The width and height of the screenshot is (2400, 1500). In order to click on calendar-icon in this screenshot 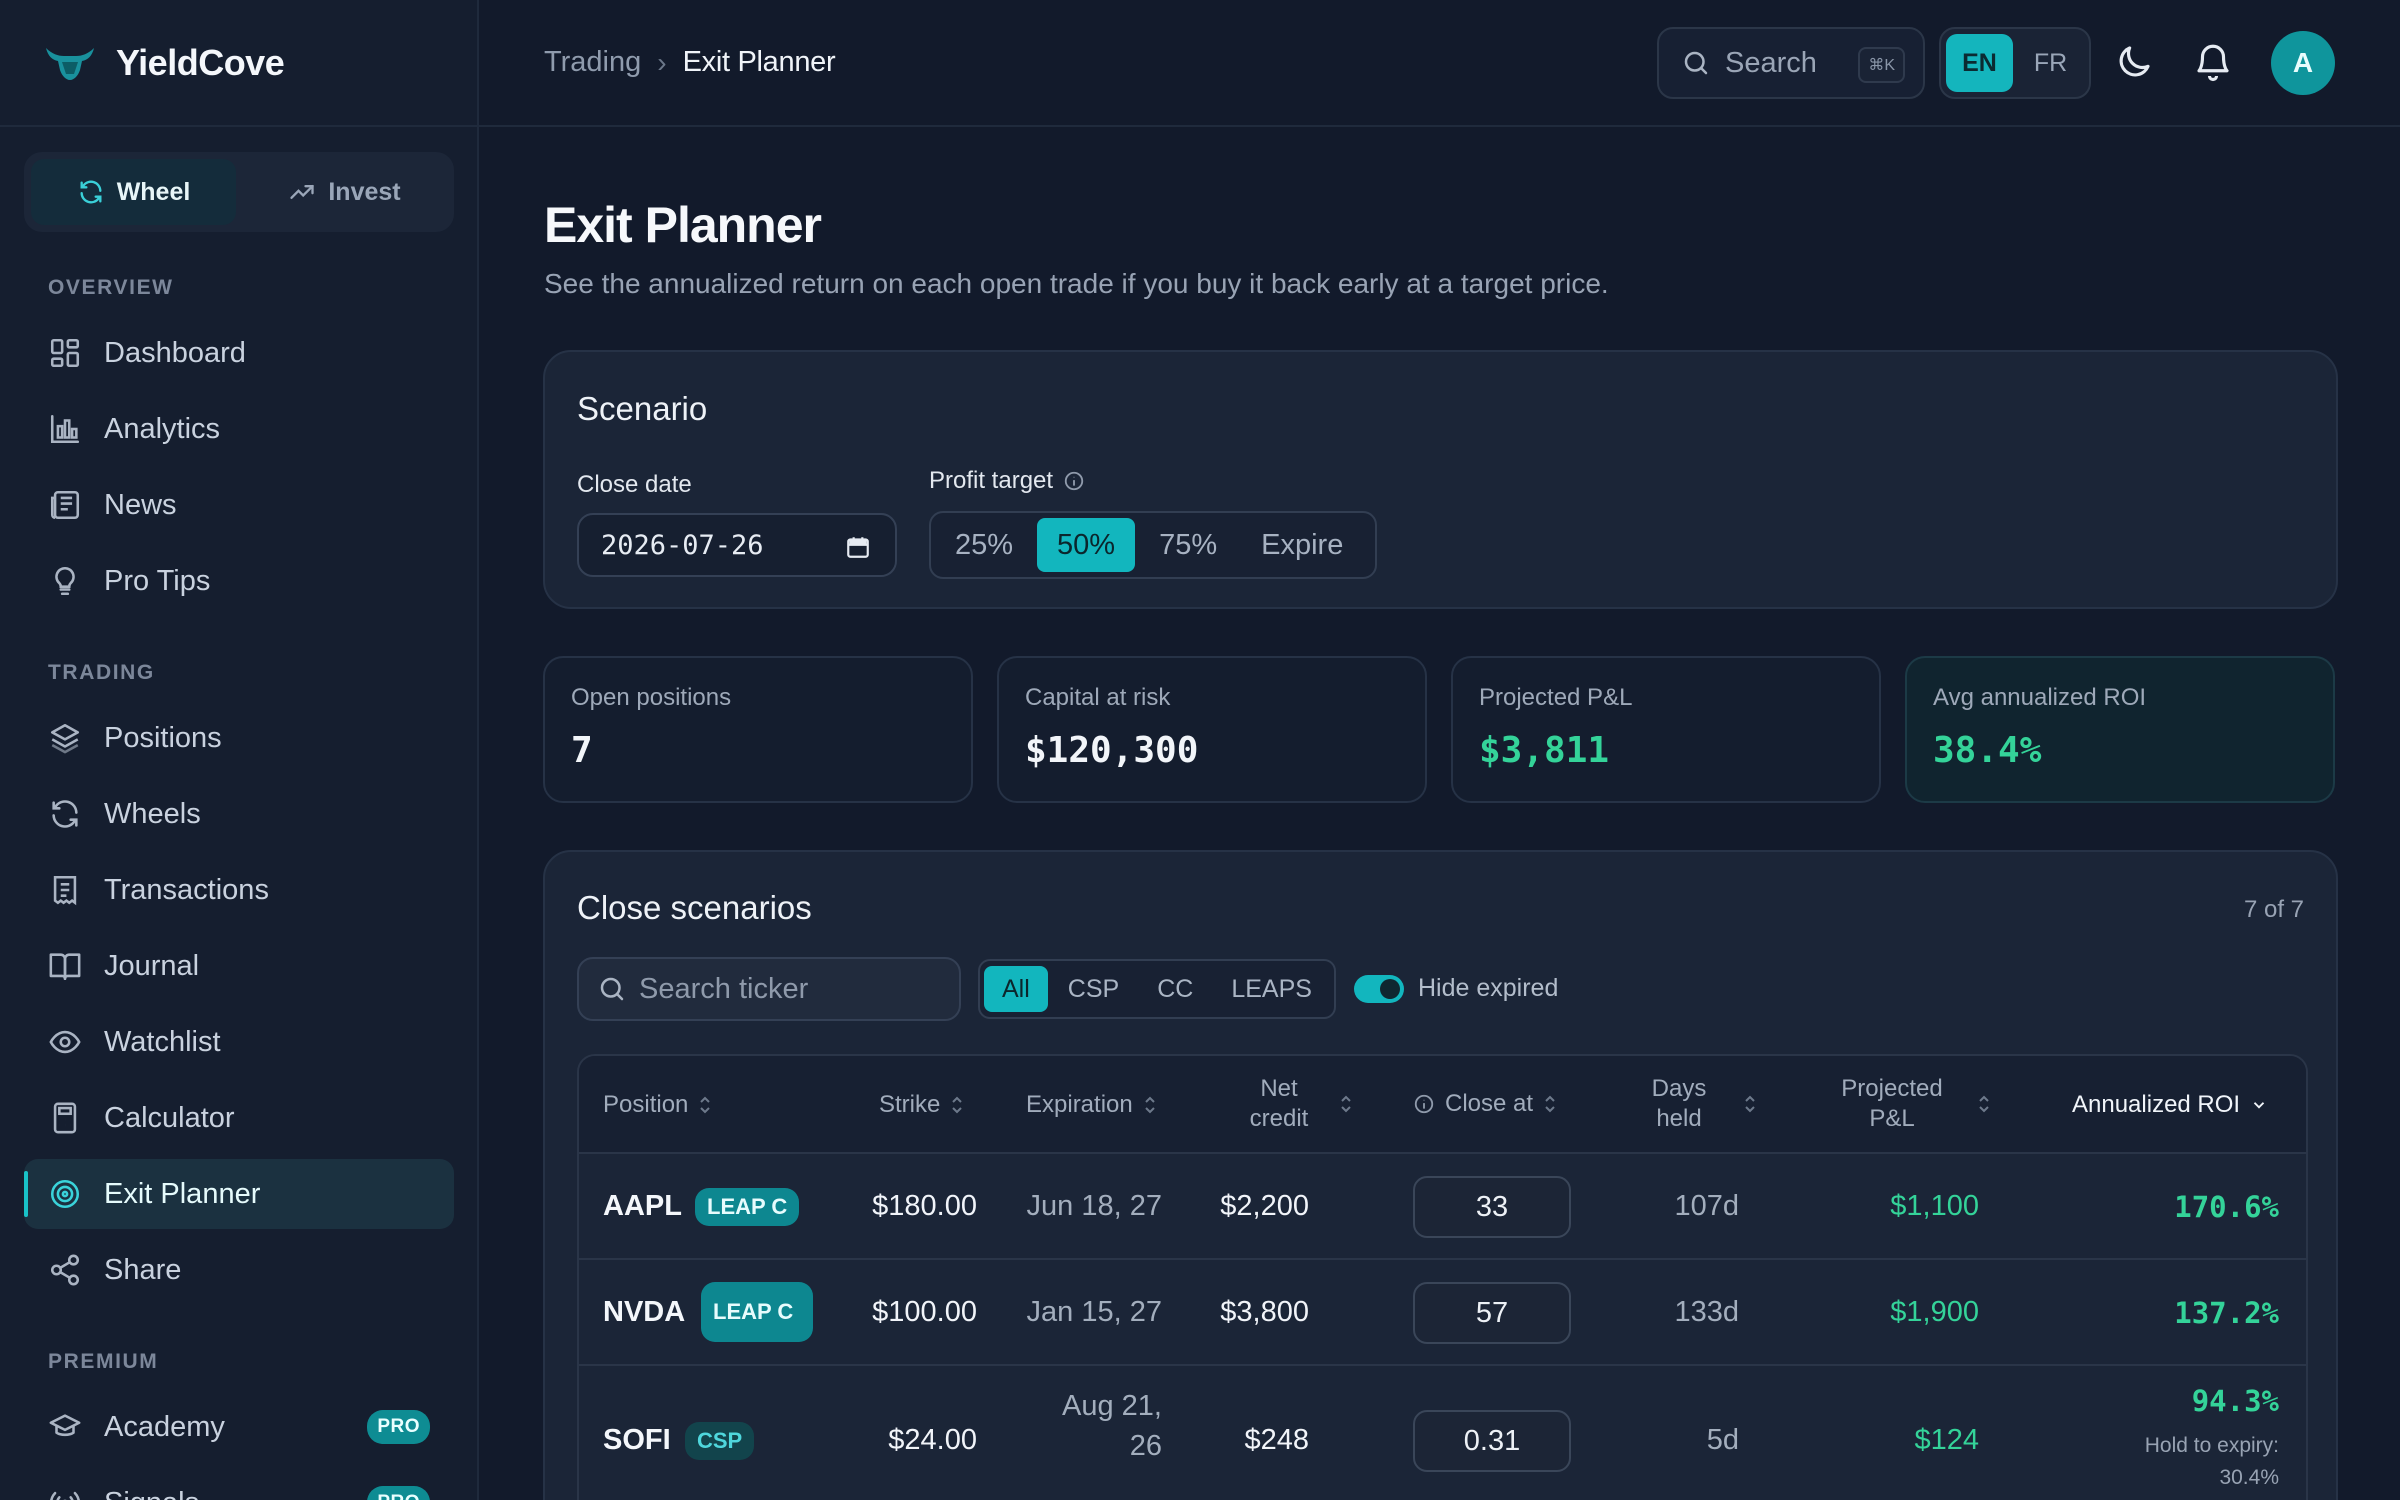, I will do `click(858, 547)`.